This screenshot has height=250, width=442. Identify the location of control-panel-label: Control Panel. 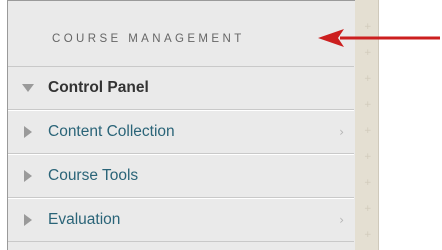
(98, 87).